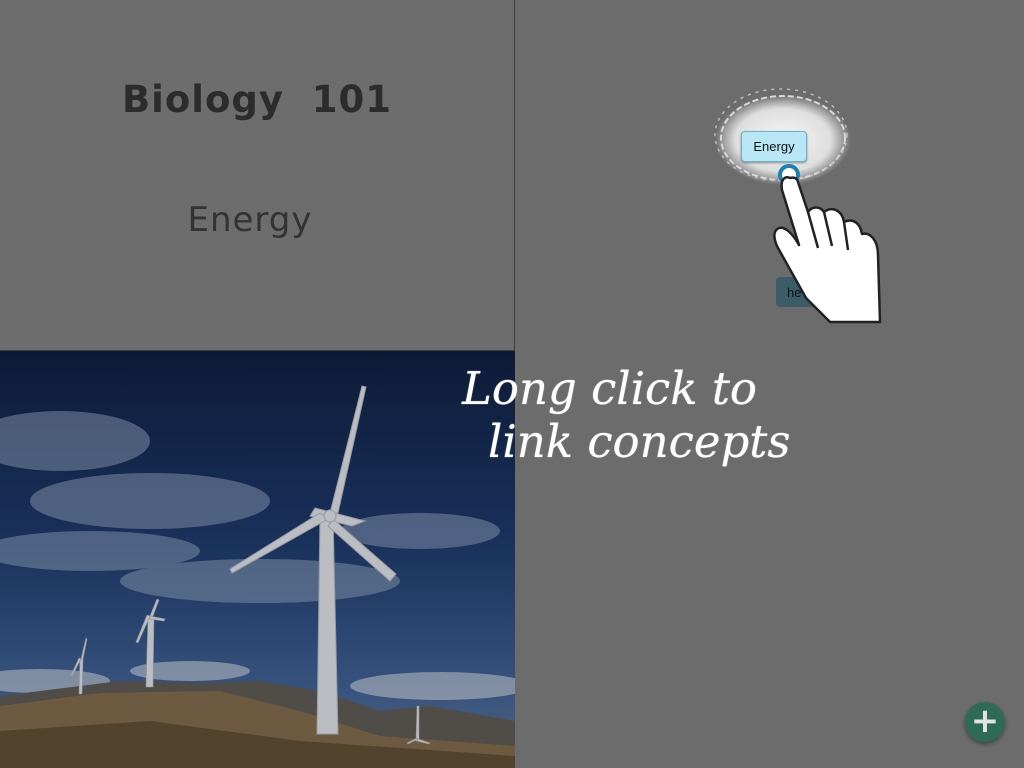 Image resolution: width=1024 pixels, height=768 pixels. I want to click on concept-node-he: he, so click(803, 292).